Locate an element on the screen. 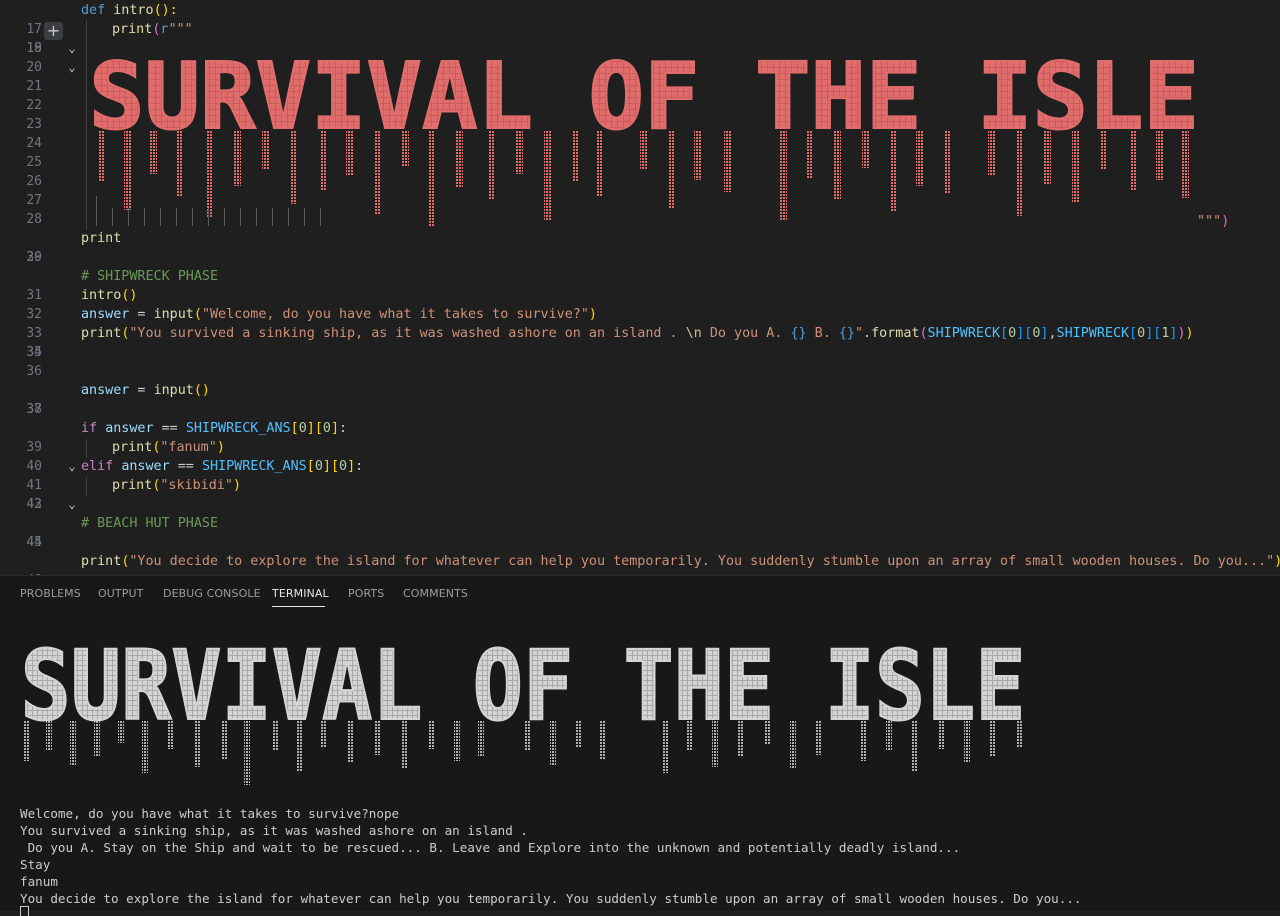  function-call: intro is located at coordinates (101, 295).